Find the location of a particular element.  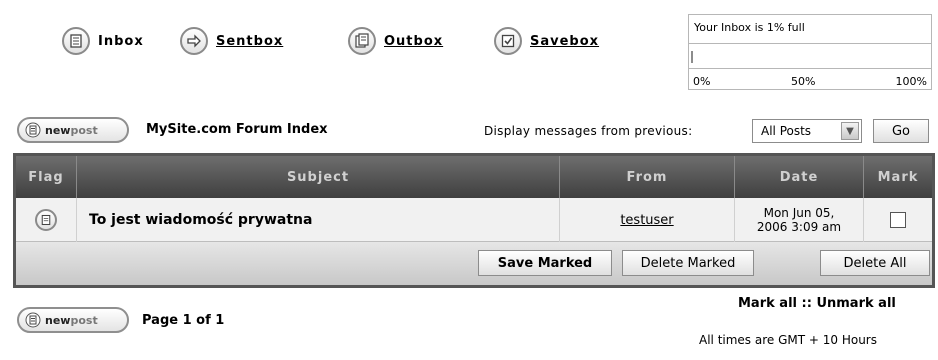

message-read-icon is located at coordinates (46, 220).